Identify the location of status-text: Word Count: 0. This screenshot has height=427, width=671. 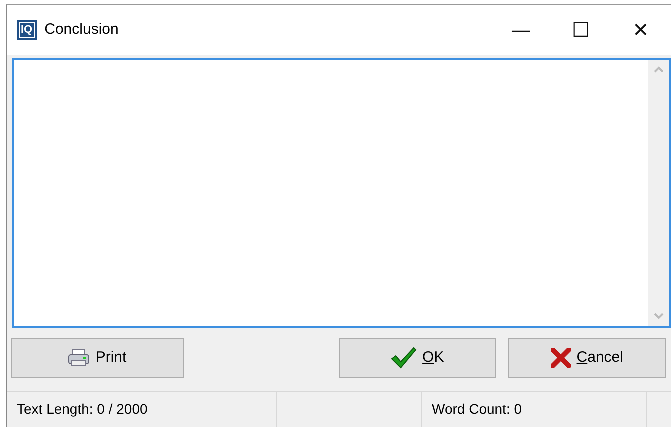
(534, 409).